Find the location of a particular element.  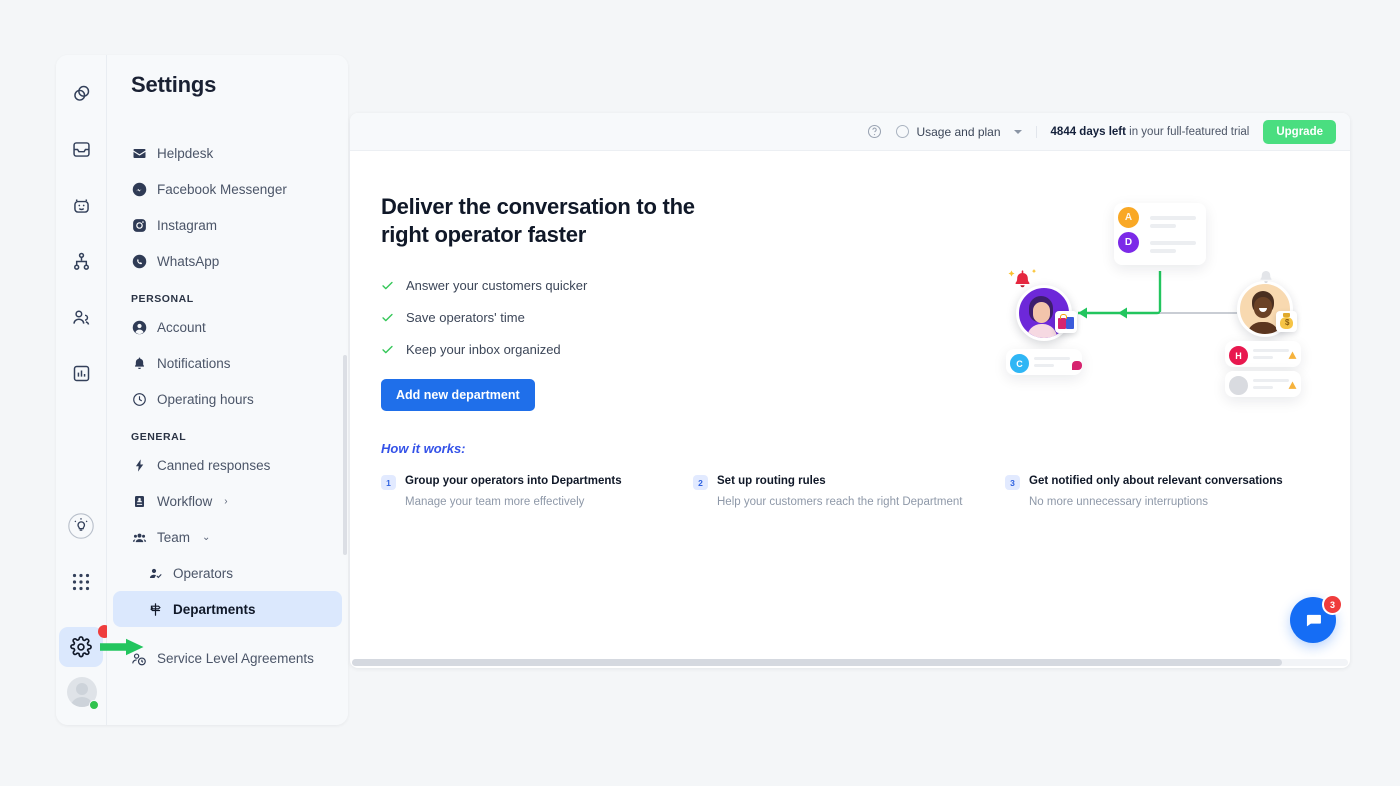

page-title: Settings is located at coordinates (174, 84).